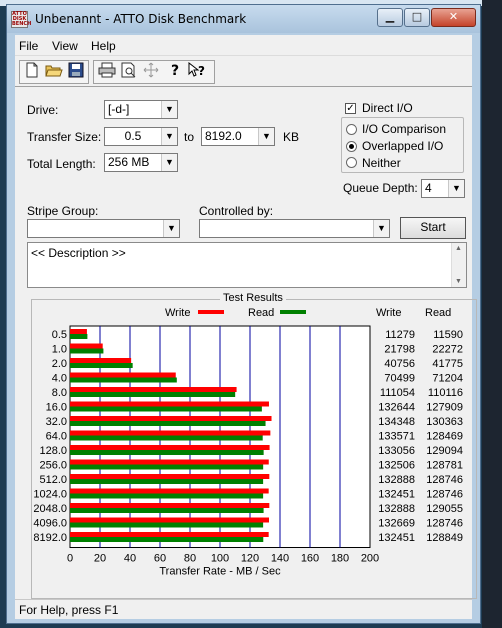  What do you see at coordinates (351, 129) in the screenshot?
I see `io-comparison-radio` at bounding box center [351, 129].